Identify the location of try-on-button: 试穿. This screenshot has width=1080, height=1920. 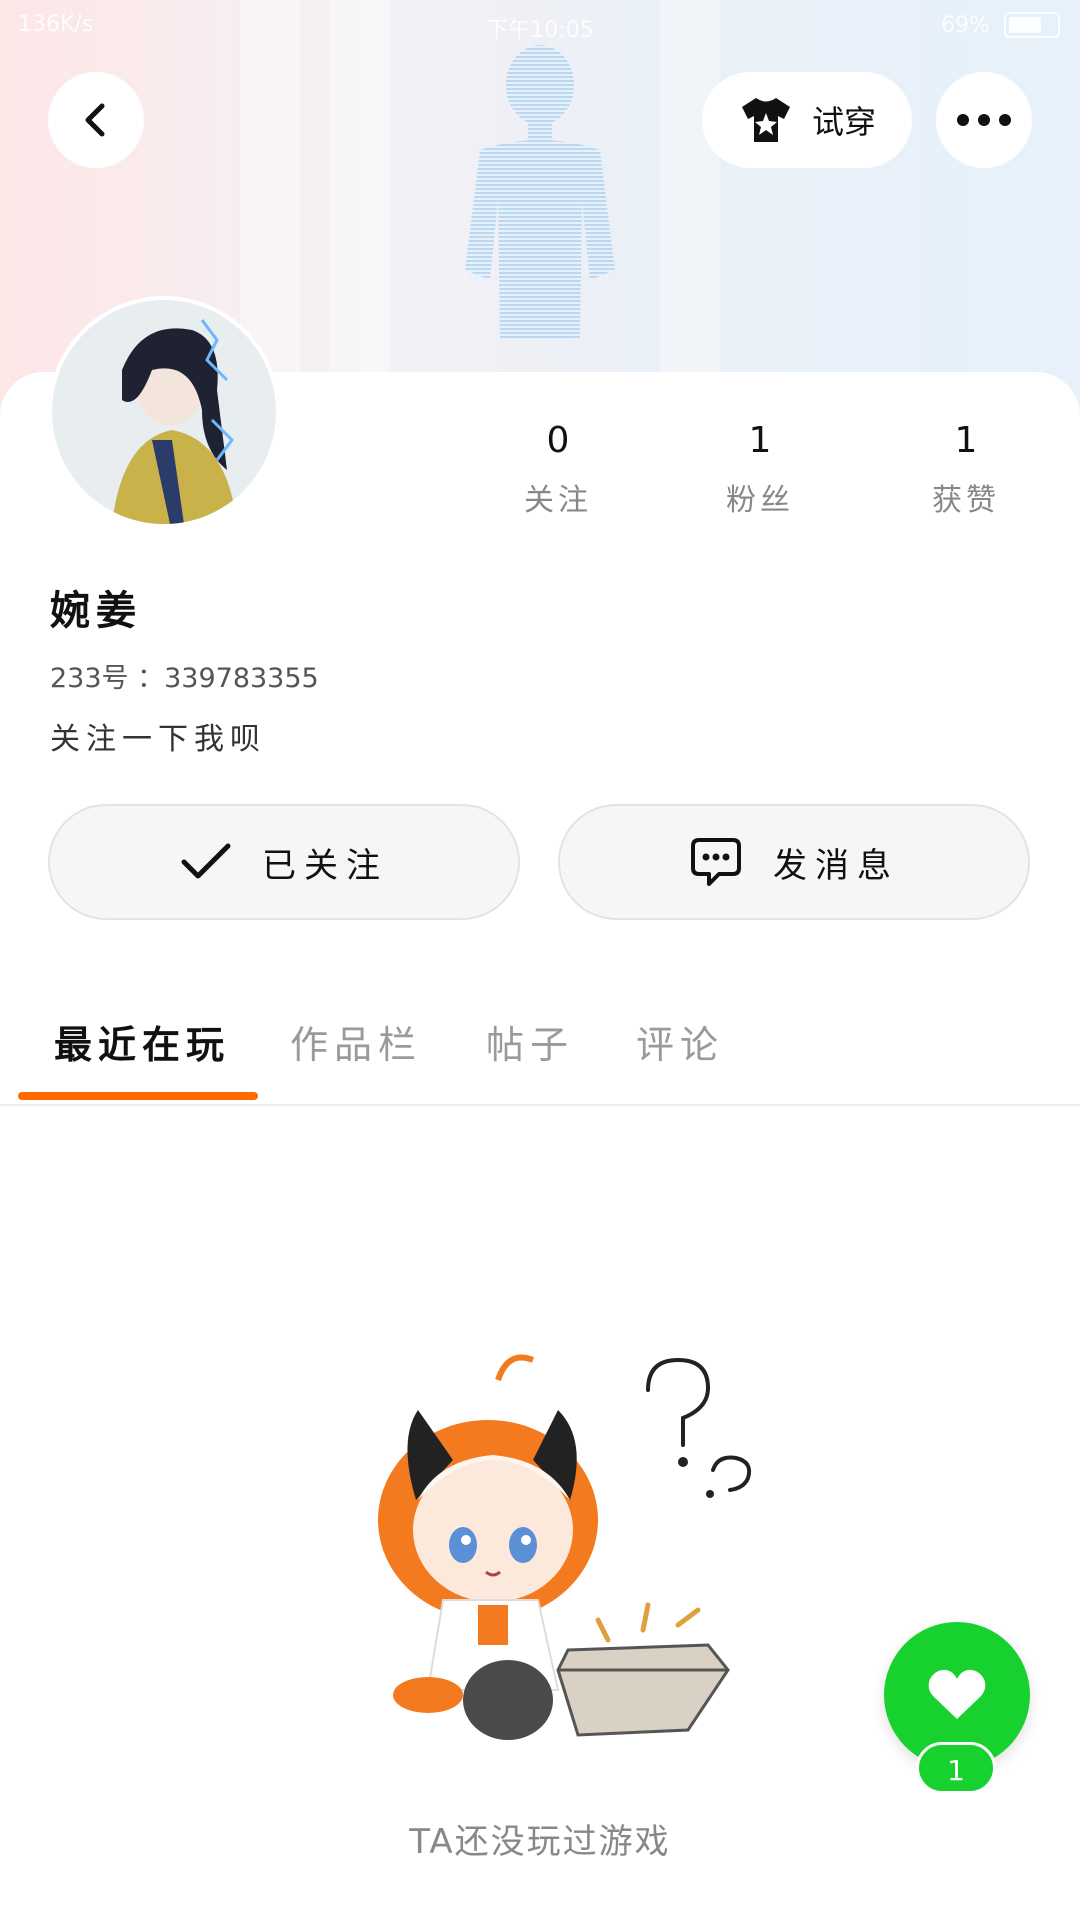
(807, 120).